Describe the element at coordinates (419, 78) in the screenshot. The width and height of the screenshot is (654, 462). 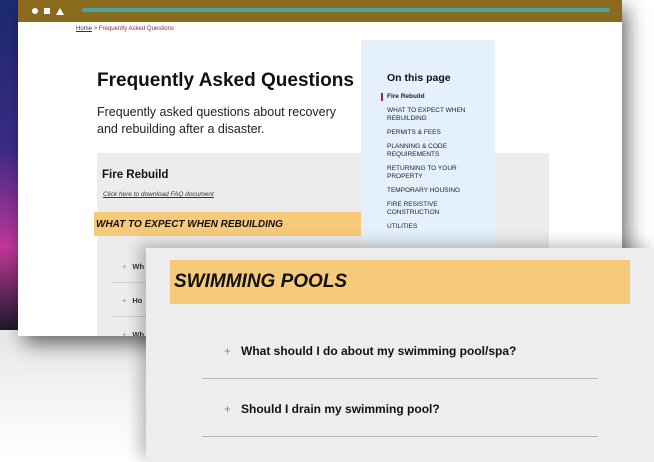
I see `toc-title: On this page` at that location.